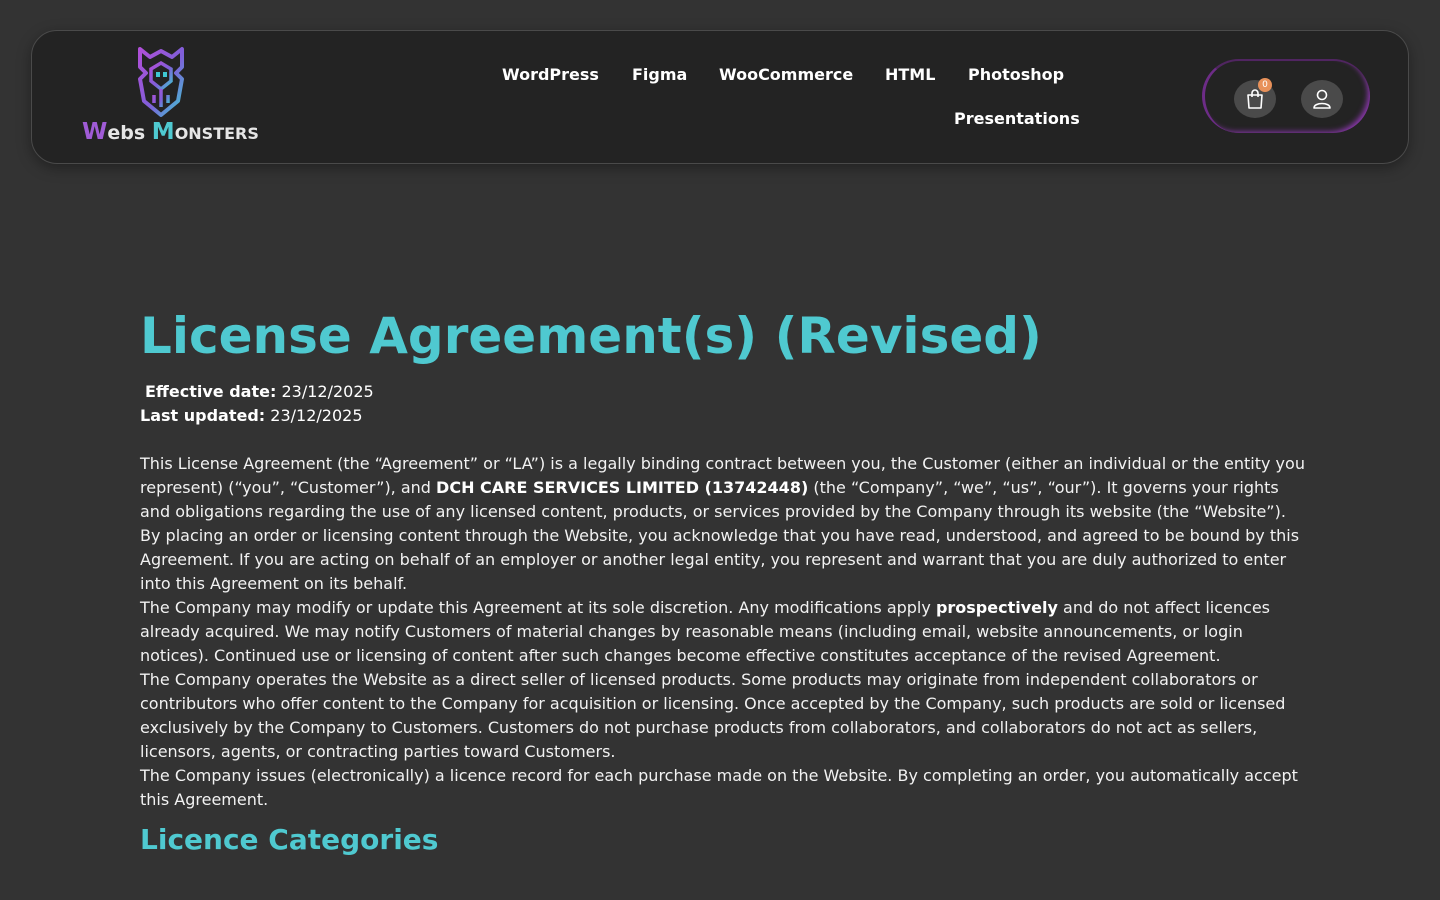 The width and height of the screenshot is (1440, 900). I want to click on cart-count-badge: 0, so click(1265, 85).